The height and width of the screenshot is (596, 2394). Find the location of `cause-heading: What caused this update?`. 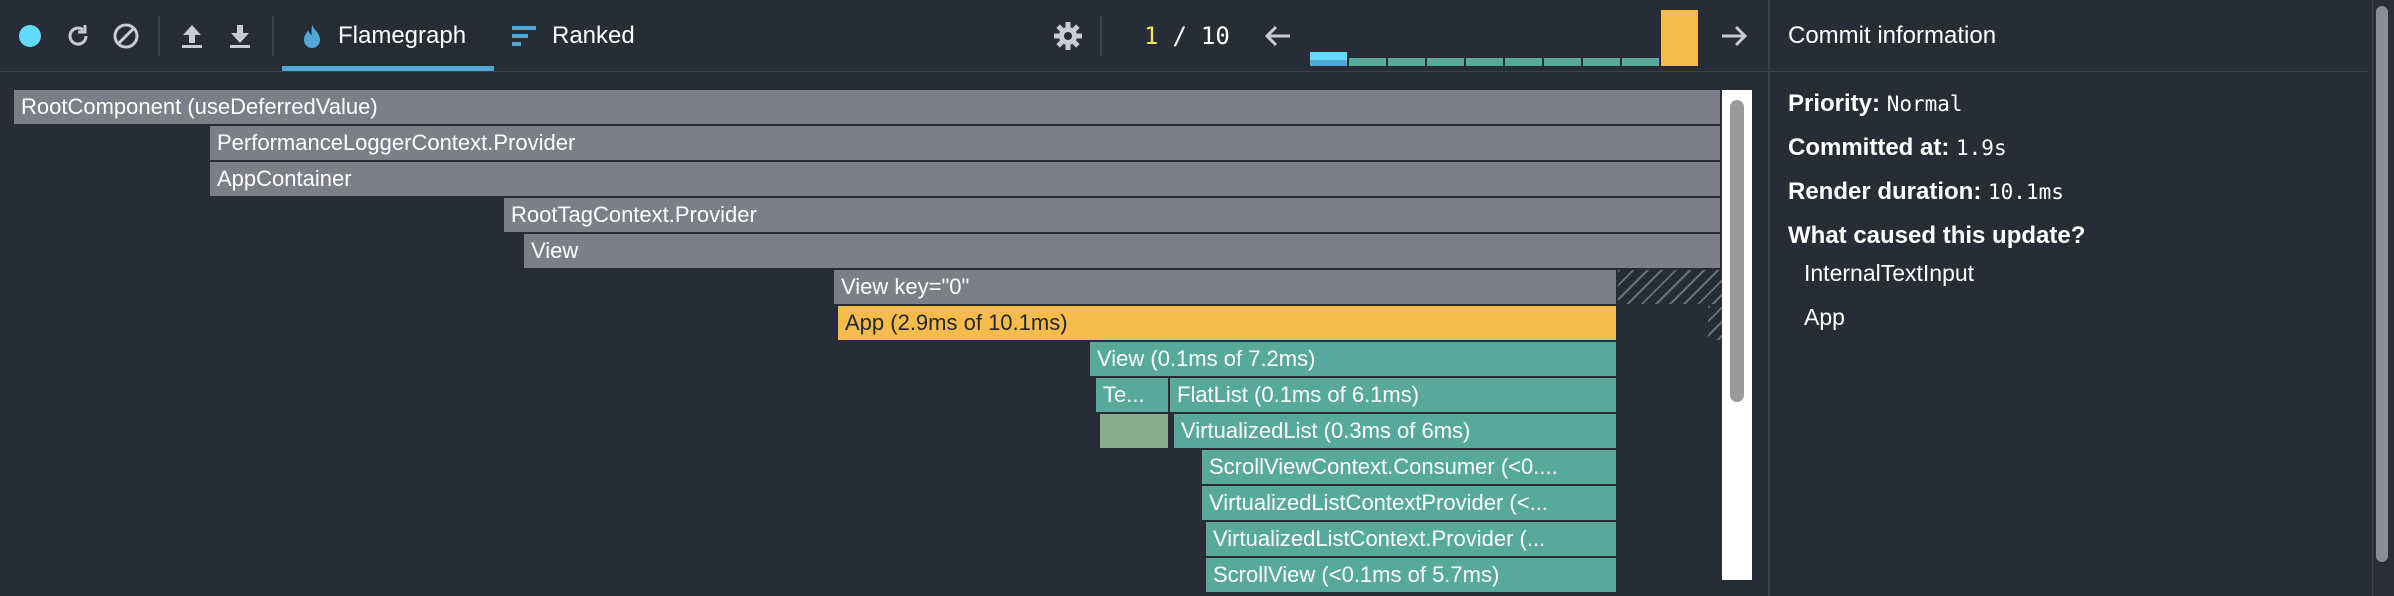

cause-heading: What caused this update? is located at coordinates (1937, 235).